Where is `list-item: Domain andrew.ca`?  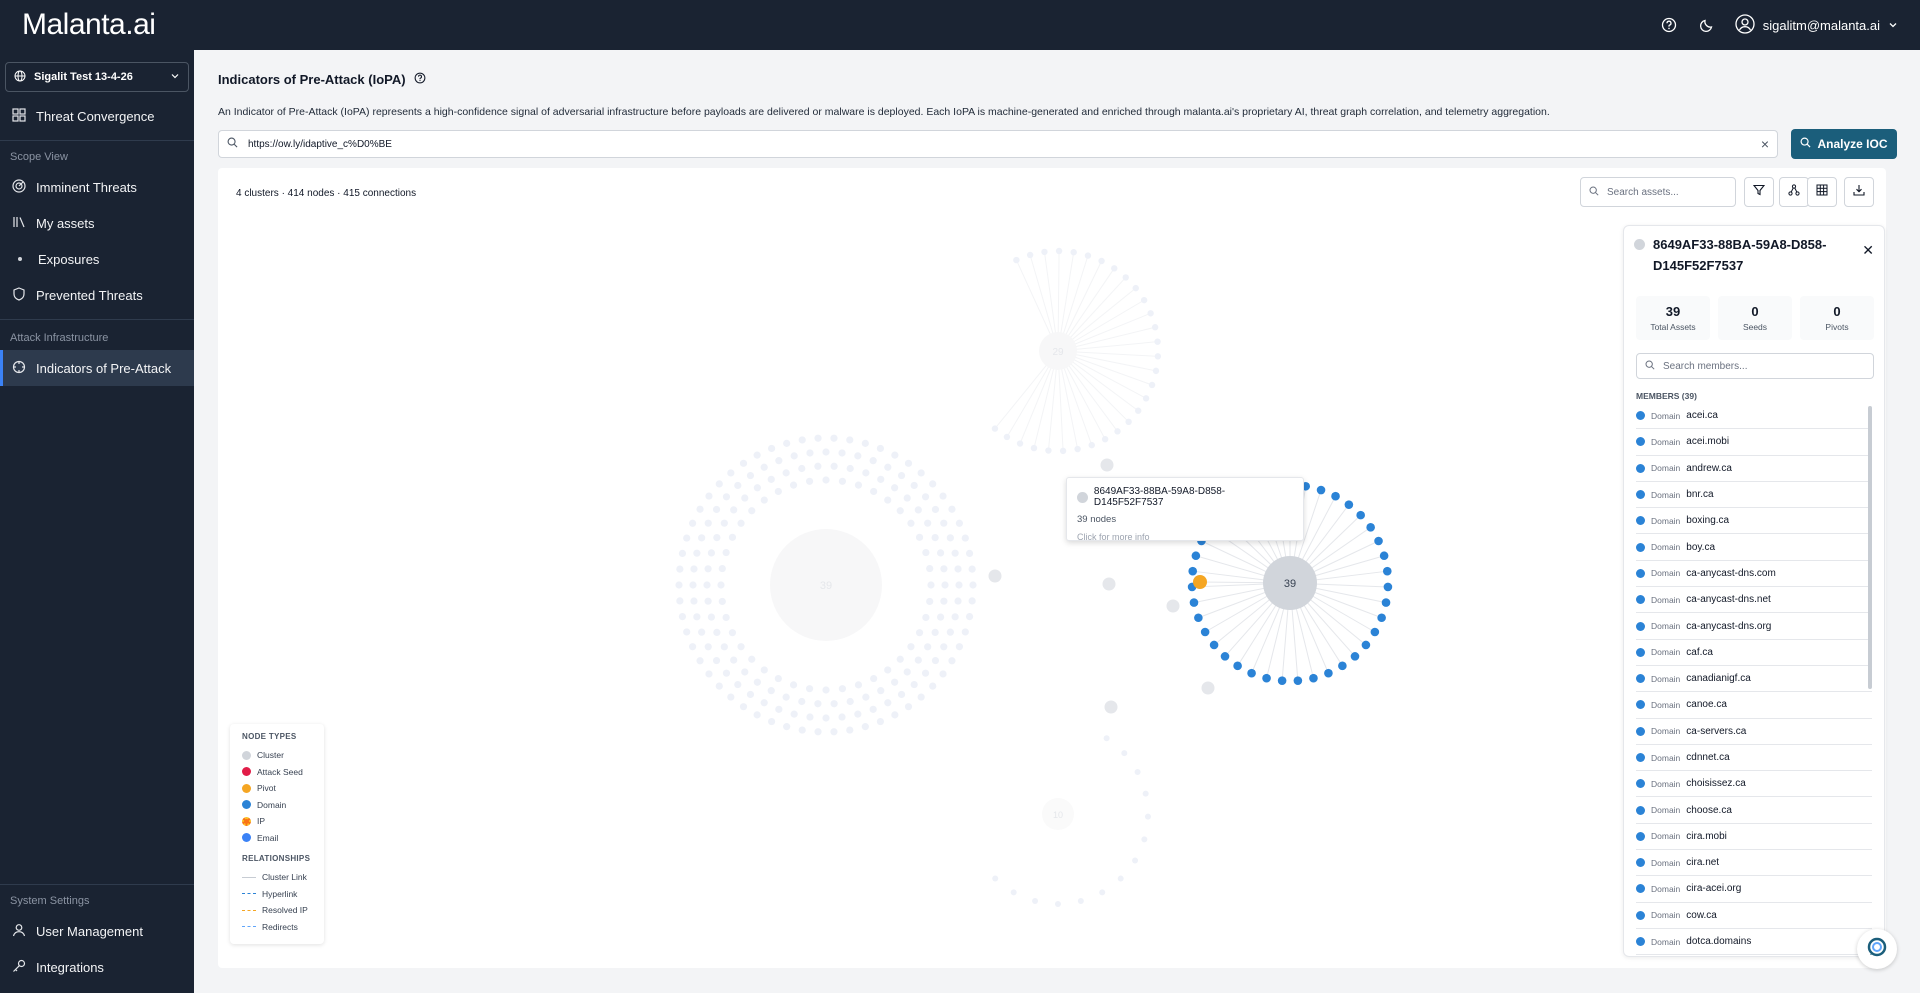 list-item: Domain andrew.ca is located at coordinates (1754, 469).